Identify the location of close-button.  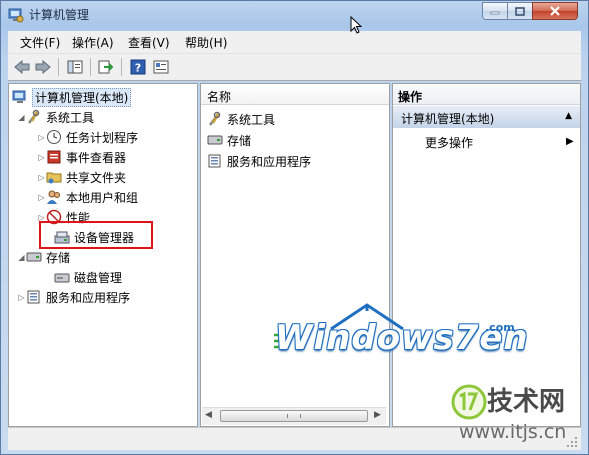
(555, 11).